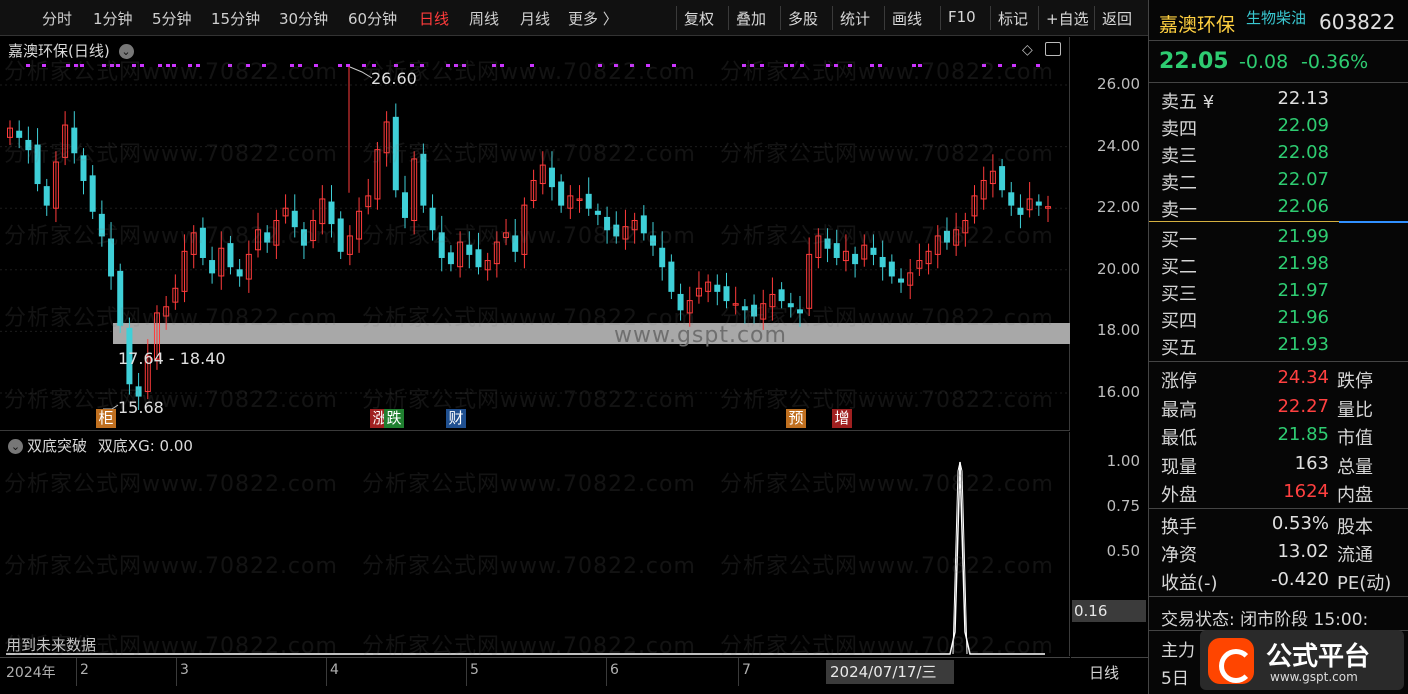 This screenshot has width=1408, height=694. Describe the element at coordinates (1303, 179) in the screenshot. I see `ask-price: 22.07` at that location.